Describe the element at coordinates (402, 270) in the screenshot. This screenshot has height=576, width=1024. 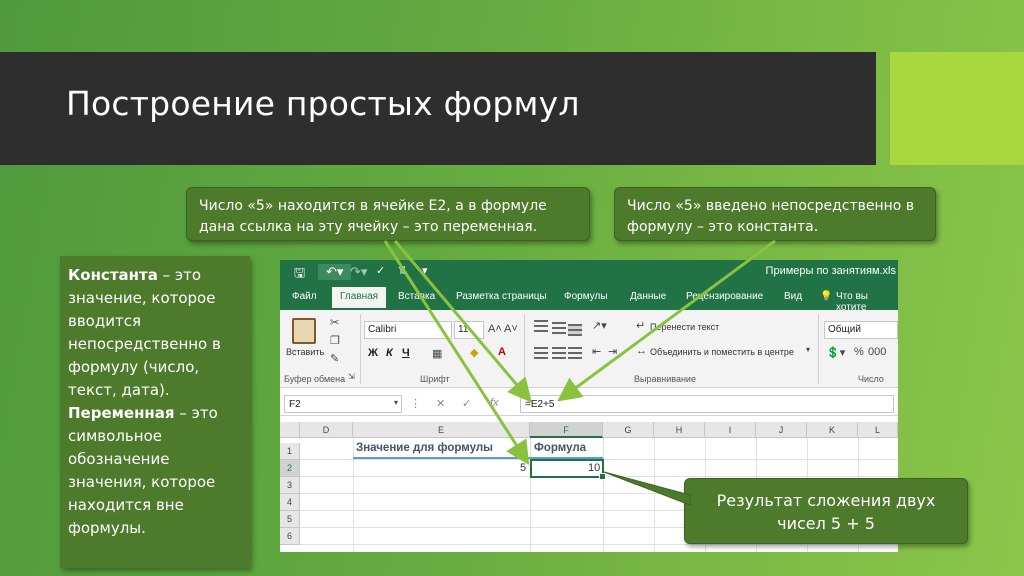
I see `sort-icon: ⇅` at that location.